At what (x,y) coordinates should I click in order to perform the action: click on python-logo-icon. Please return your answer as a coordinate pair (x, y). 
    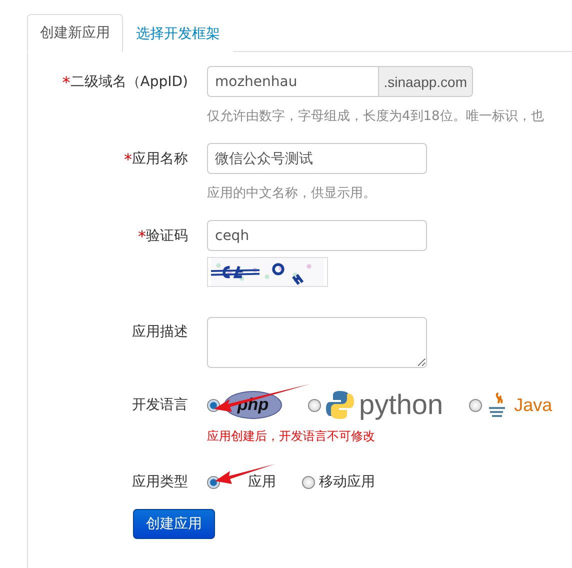
    Looking at the image, I should click on (340, 405).